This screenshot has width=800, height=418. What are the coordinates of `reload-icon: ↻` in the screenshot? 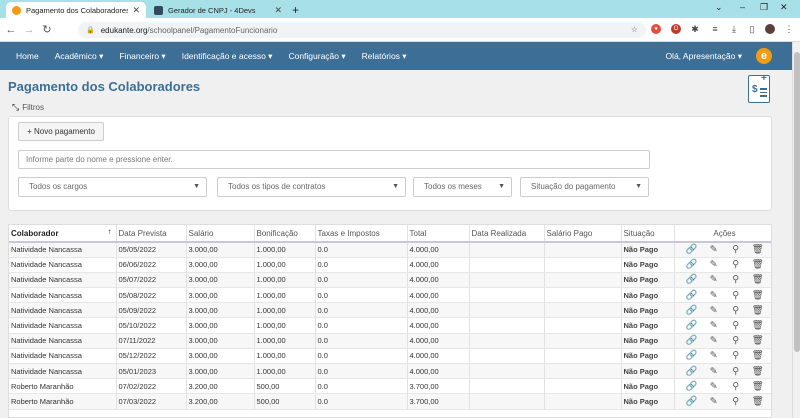 It's located at (47, 29).